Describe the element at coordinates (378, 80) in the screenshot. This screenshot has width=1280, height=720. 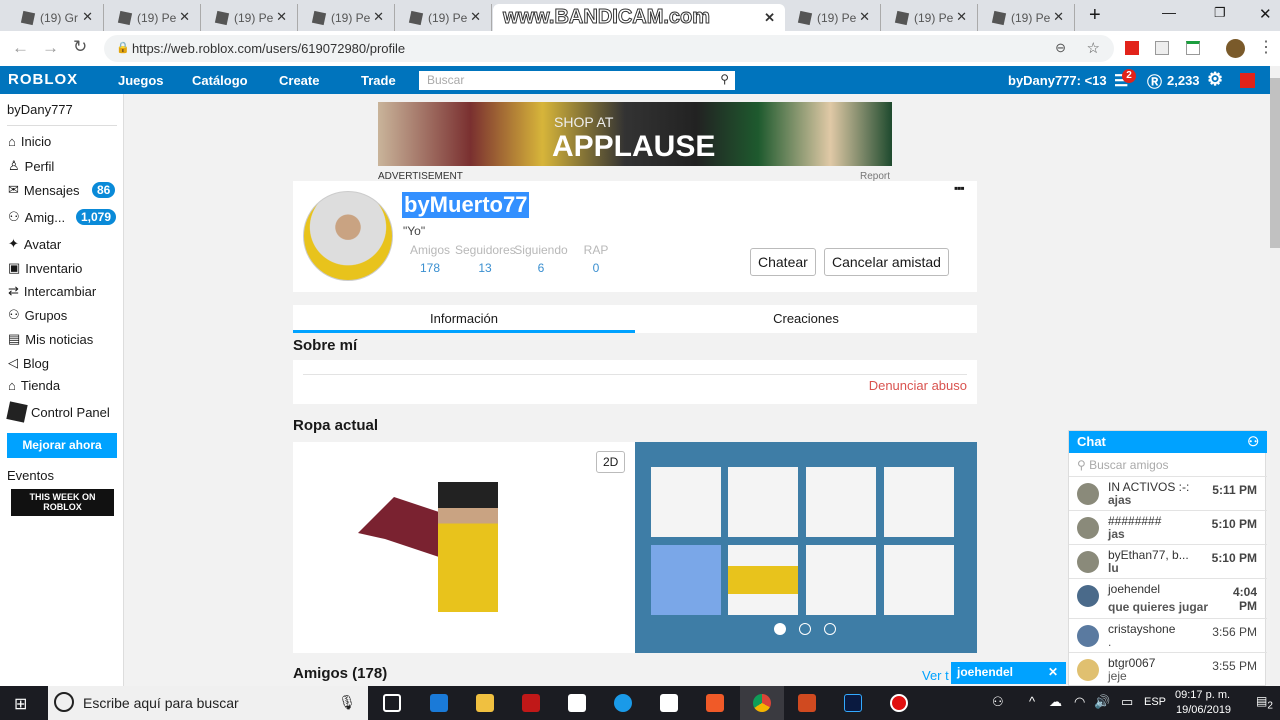
I see `nav-trade: Trade` at that location.